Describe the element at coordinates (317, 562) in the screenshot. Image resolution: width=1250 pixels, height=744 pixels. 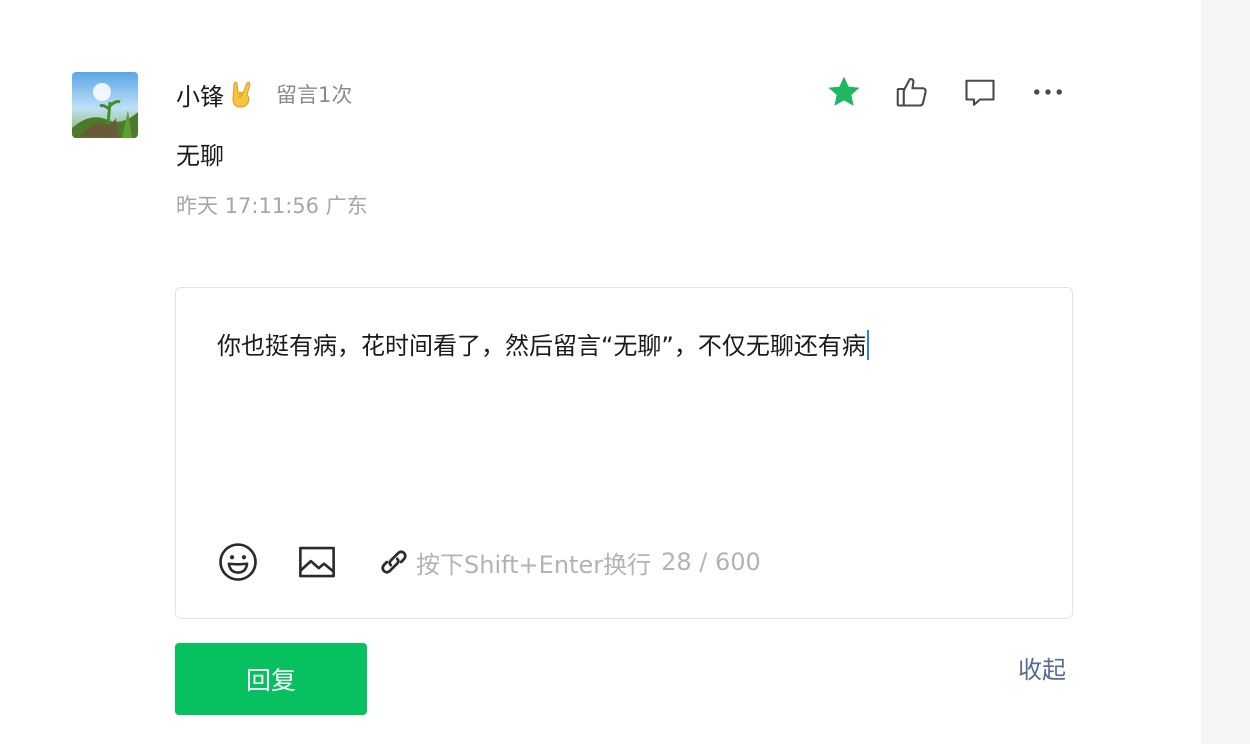
I see `image-icon` at that location.